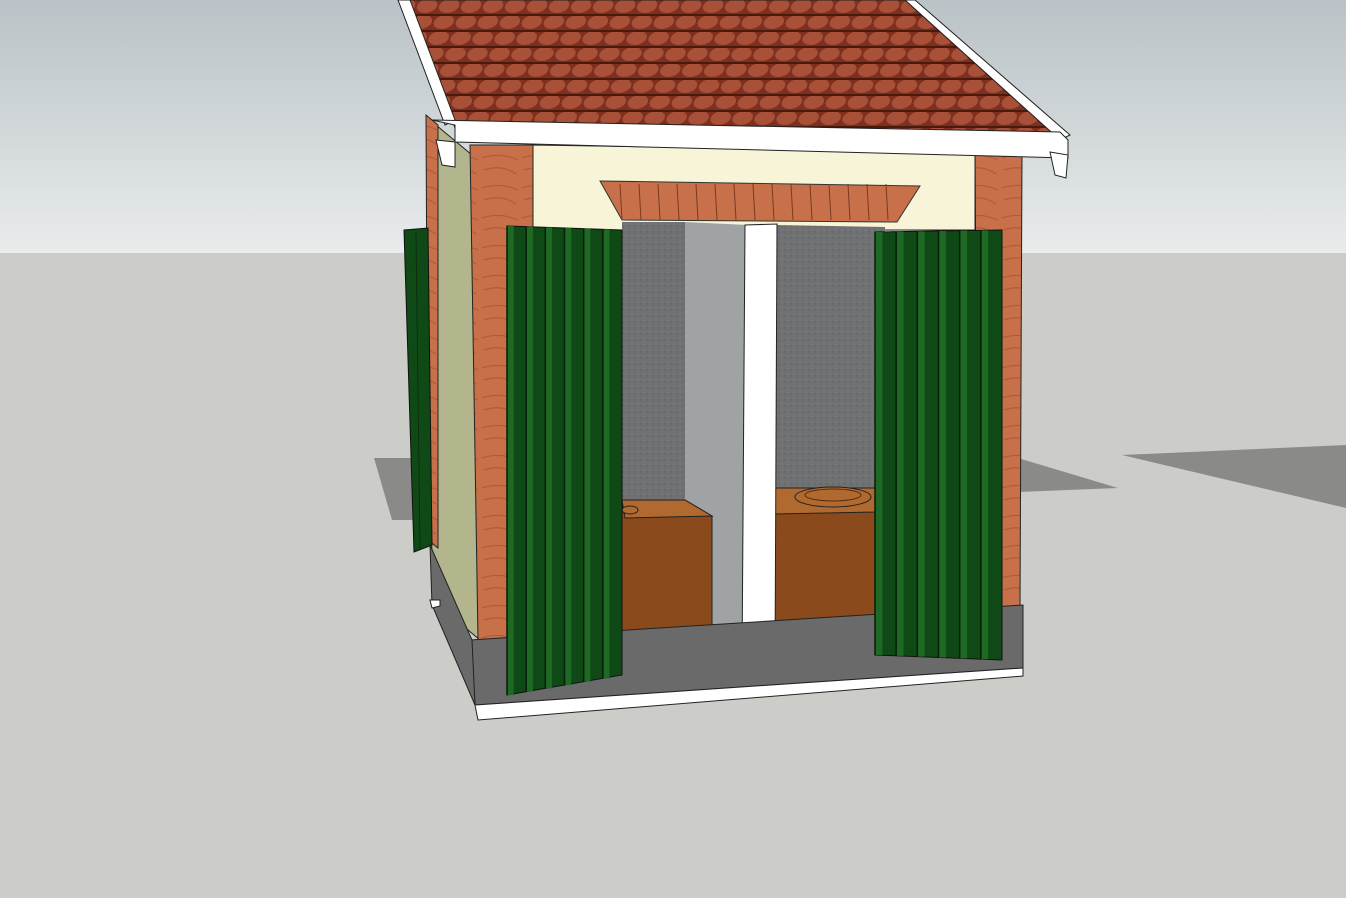 This screenshot has height=898, width=1346. Describe the element at coordinates (684, 442) in the screenshot. I see `left-stall-interior` at that location.